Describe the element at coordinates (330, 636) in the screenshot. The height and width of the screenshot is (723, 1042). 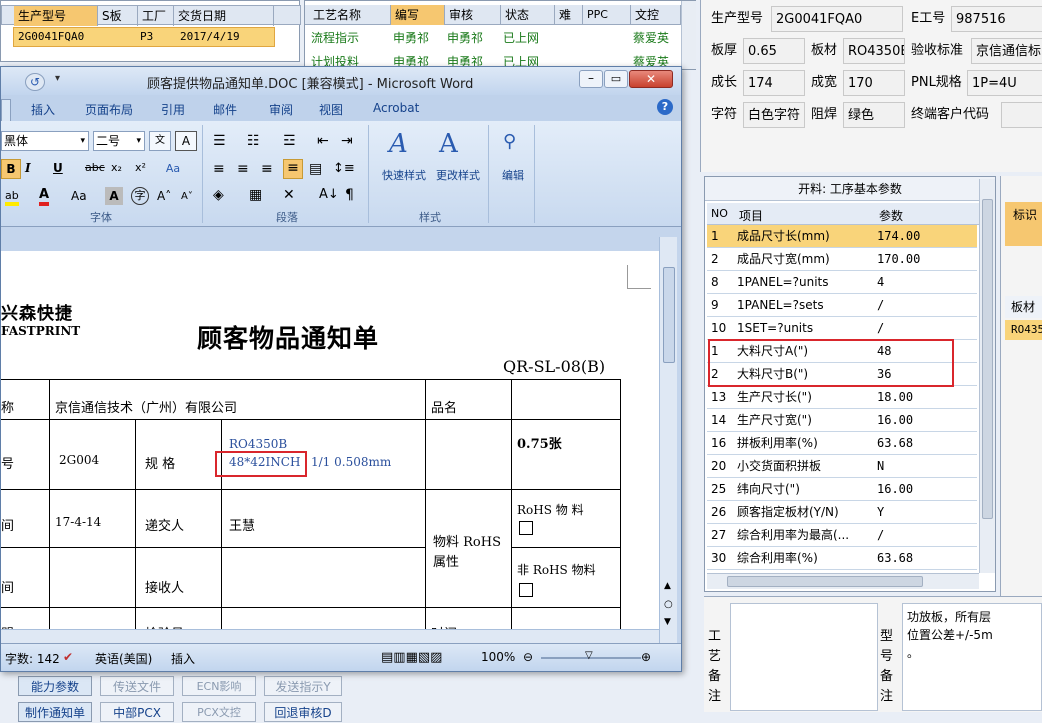
I see `doc-hscroll` at that location.